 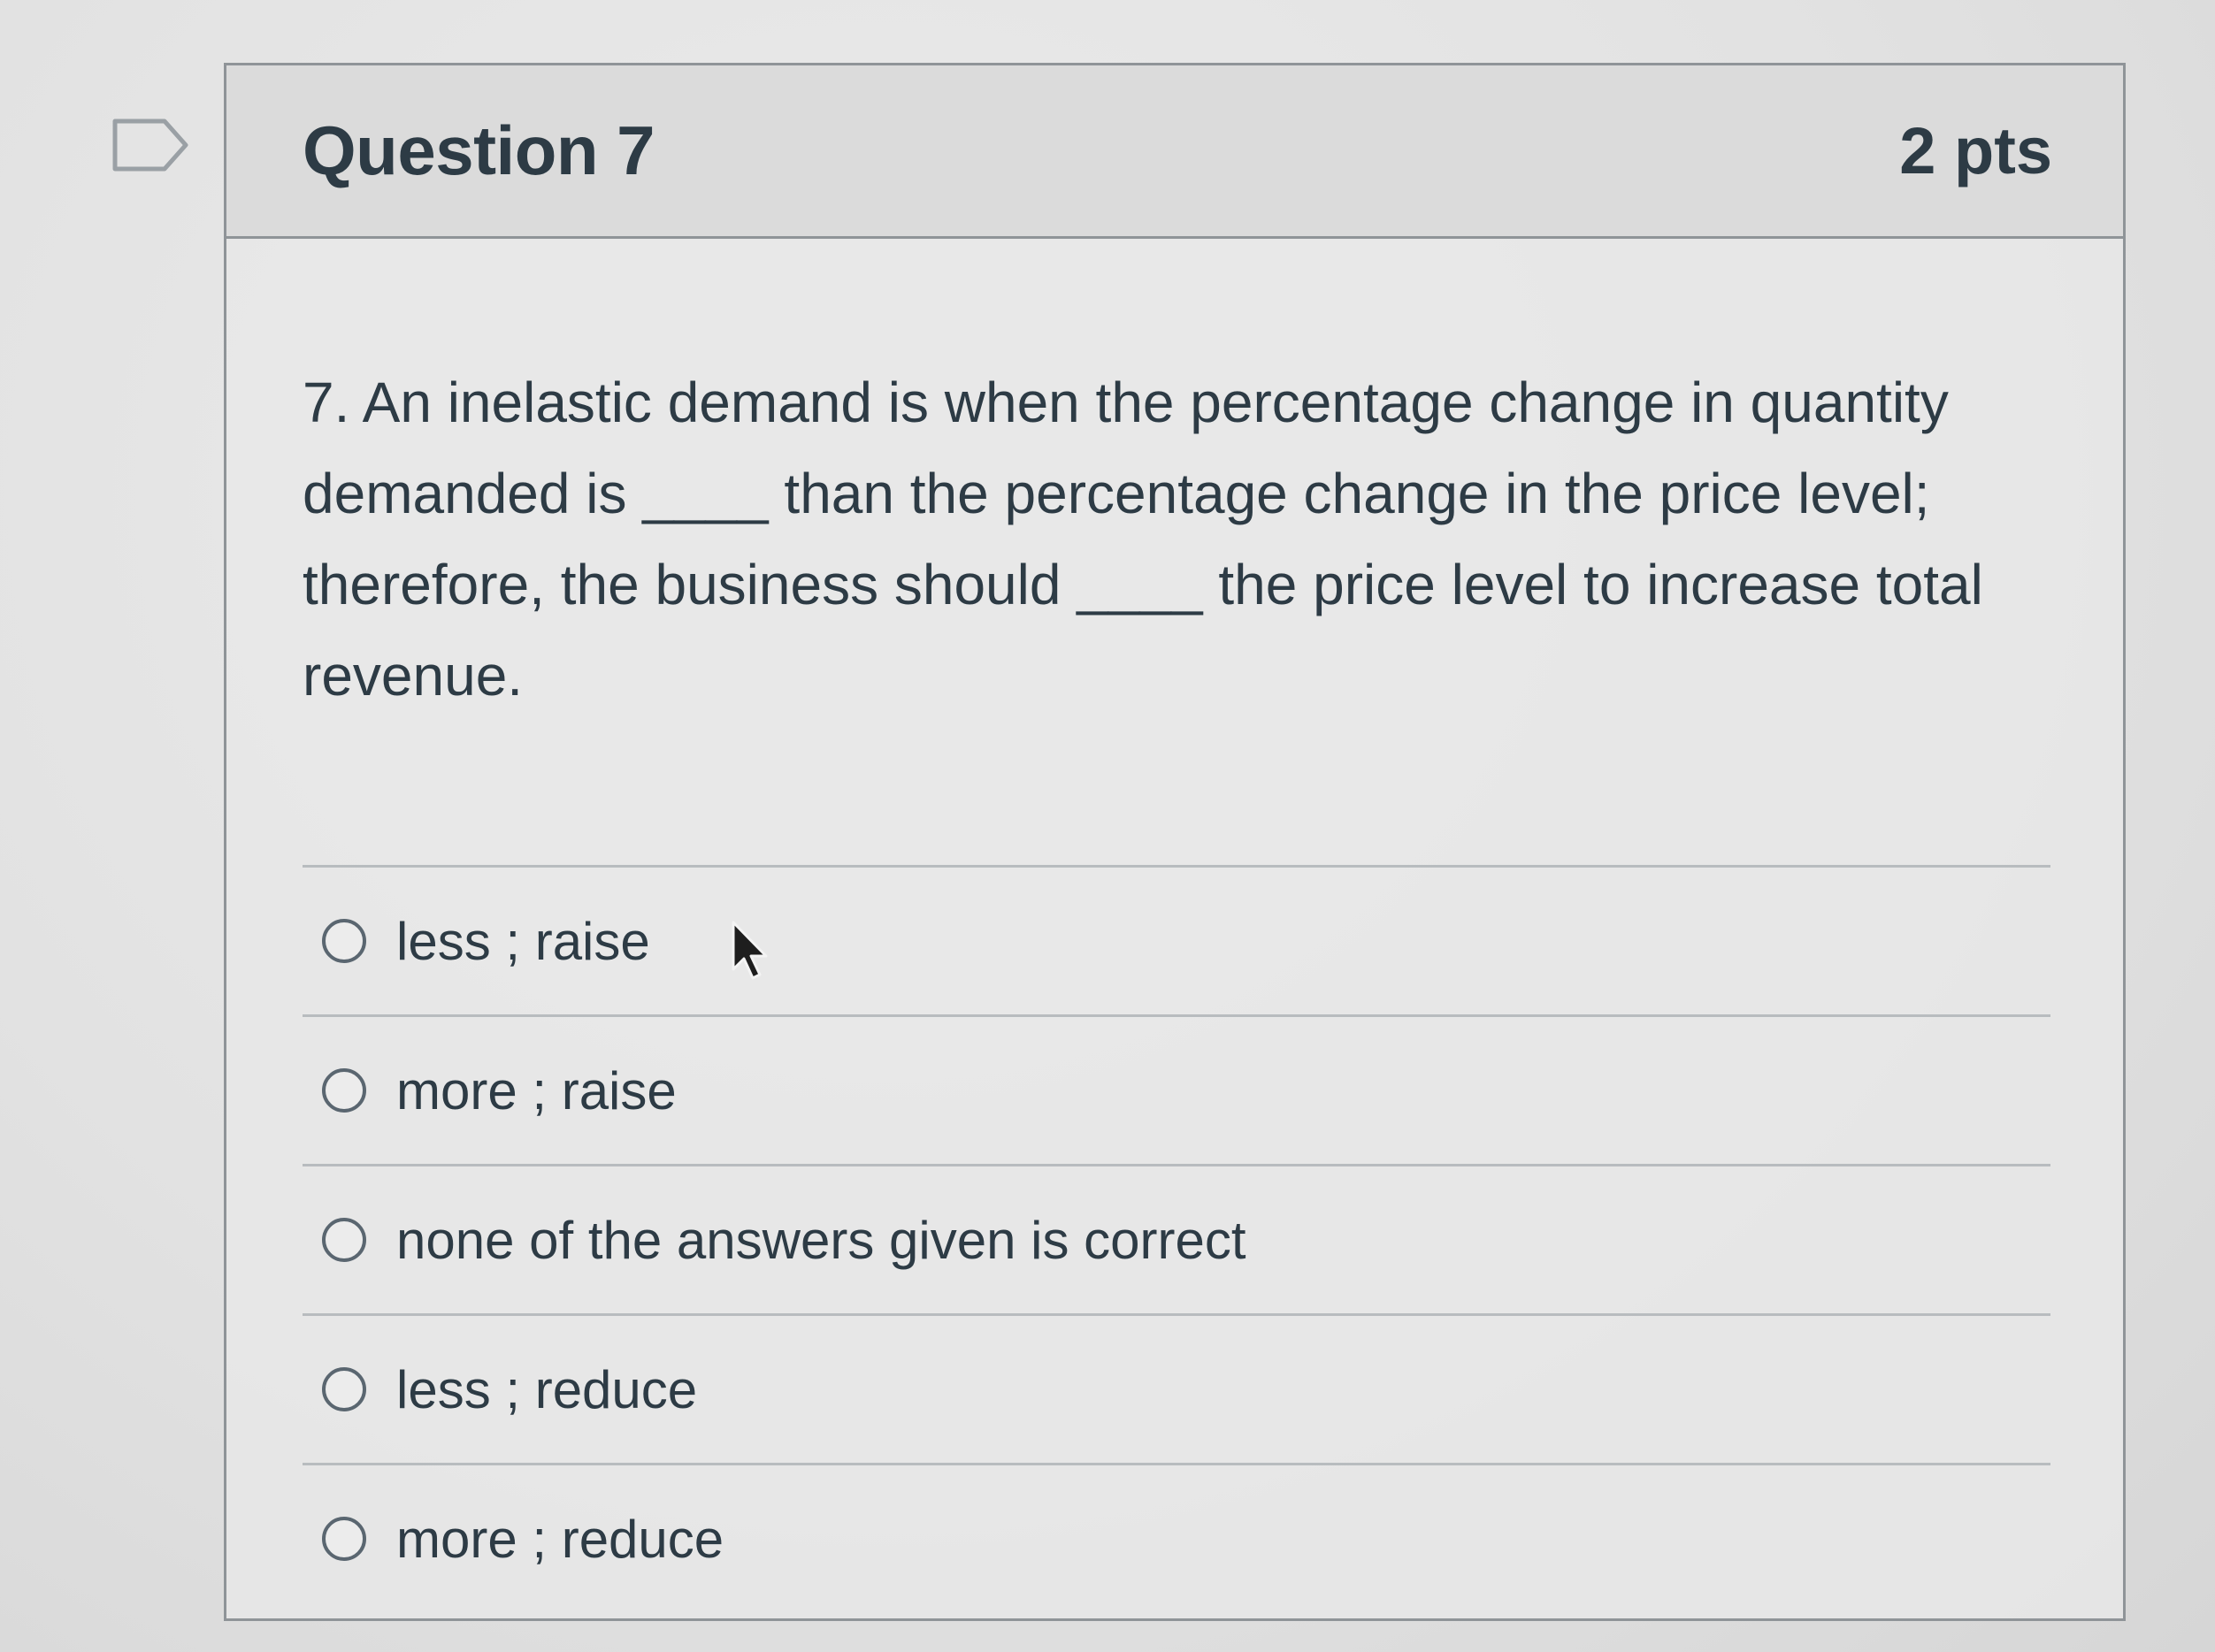 What do you see at coordinates (821, 1240) in the screenshot?
I see `answer-label: none of the answers given is correct` at bounding box center [821, 1240].